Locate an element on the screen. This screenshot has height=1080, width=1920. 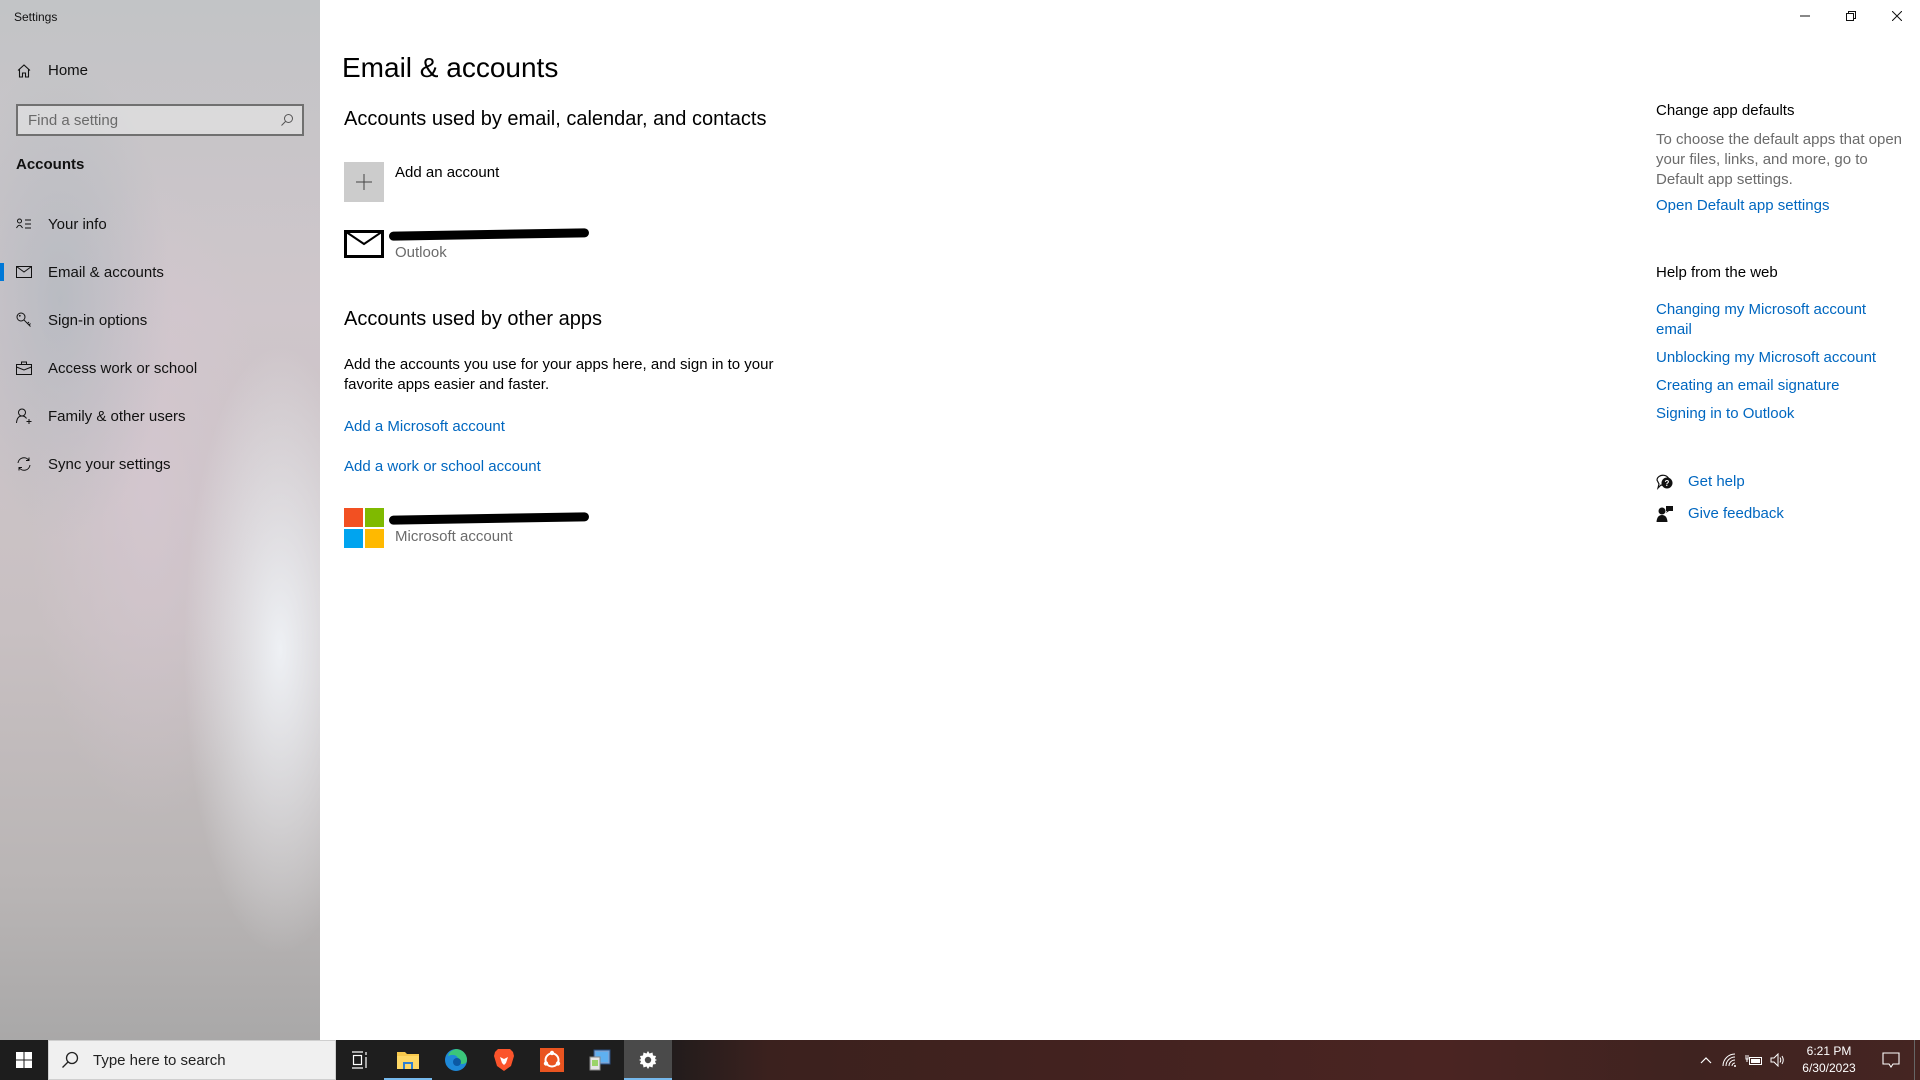
notification-icon is located at coordinates (1891, 1060).